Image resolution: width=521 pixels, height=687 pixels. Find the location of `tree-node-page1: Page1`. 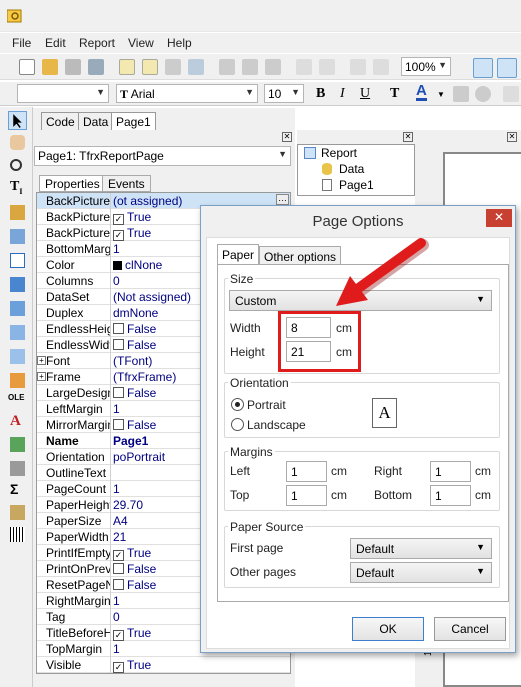

tree-node-page1: Page1 is located at coordinates (356, 185).